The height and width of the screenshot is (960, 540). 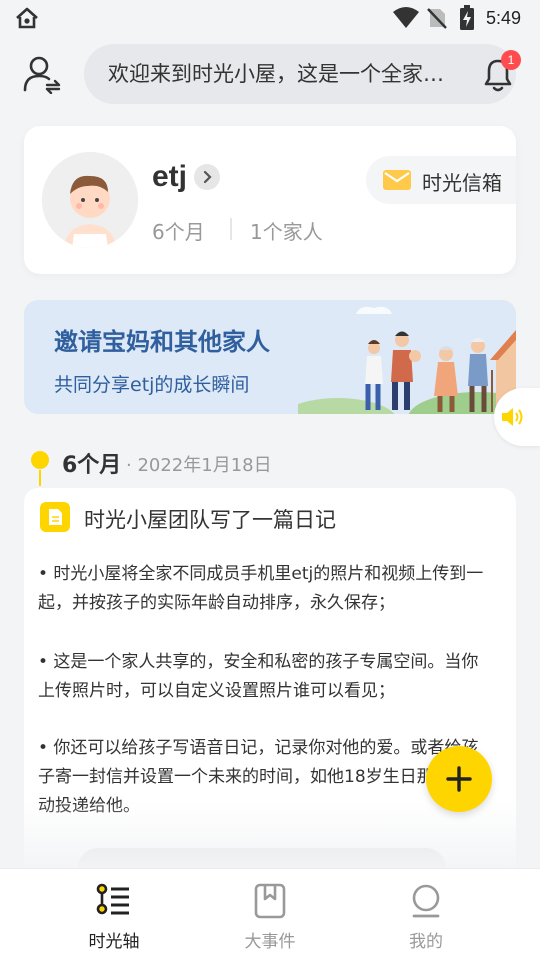 I want to click on child-age: 6个月, so click(x=178, y=232).